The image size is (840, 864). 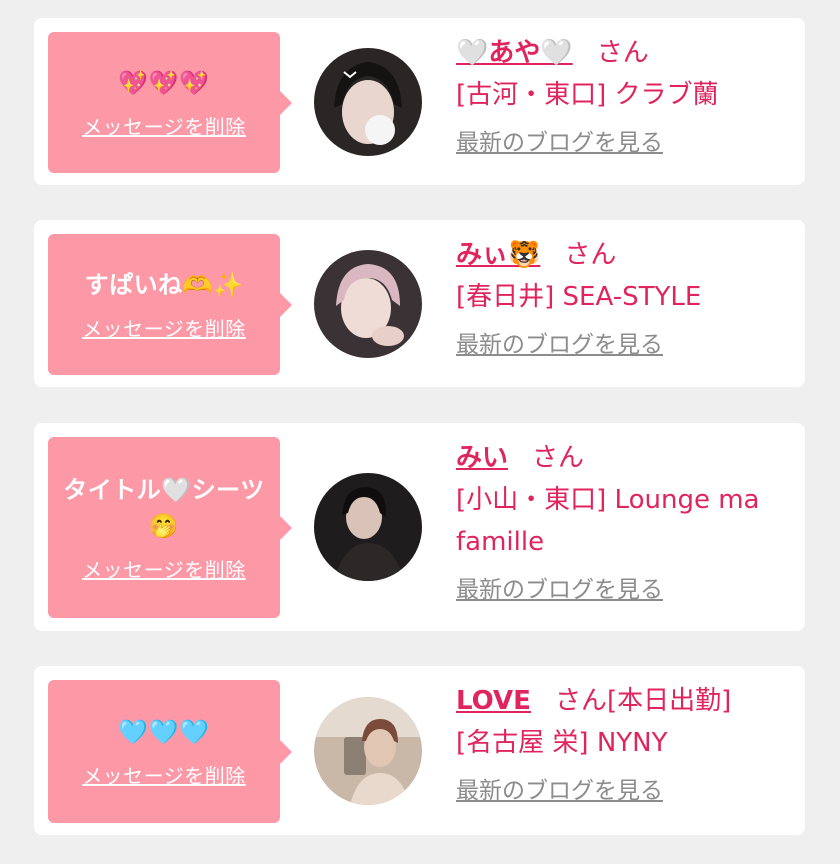 I want to click on cast-name-link: みい, so click(x=482, y=458).